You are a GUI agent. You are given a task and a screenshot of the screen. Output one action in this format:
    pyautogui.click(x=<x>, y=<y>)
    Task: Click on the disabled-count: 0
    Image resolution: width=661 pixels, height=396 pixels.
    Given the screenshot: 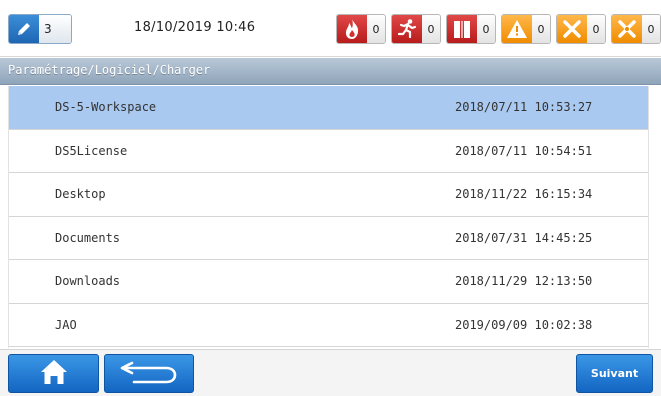 What is the action you would take?
    pyautogui.click(x=651, y=29)
    